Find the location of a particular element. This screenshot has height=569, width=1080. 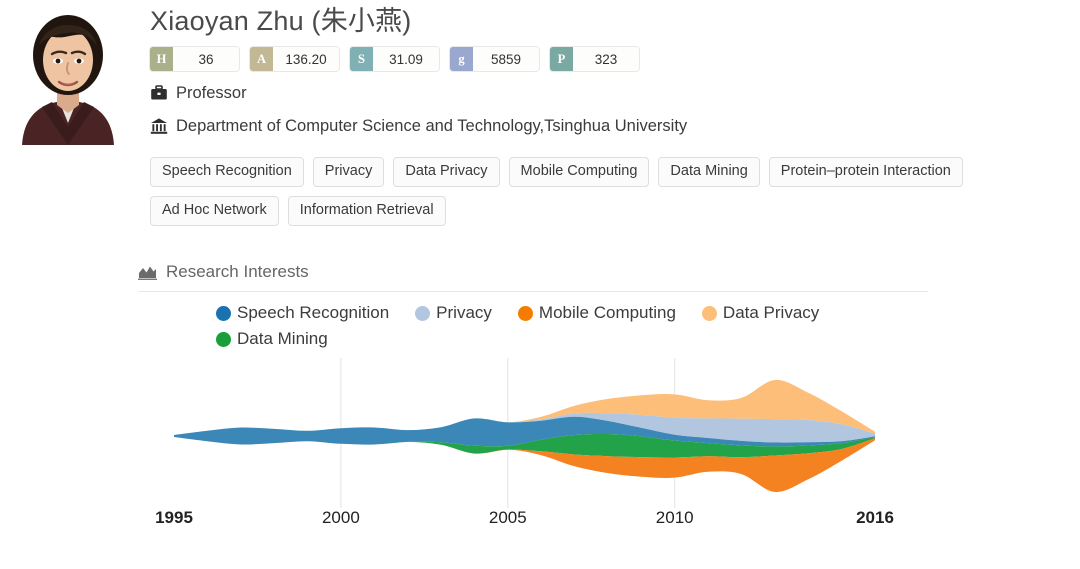

metric-value-g: 5859 is located at coordinates (506, 59).